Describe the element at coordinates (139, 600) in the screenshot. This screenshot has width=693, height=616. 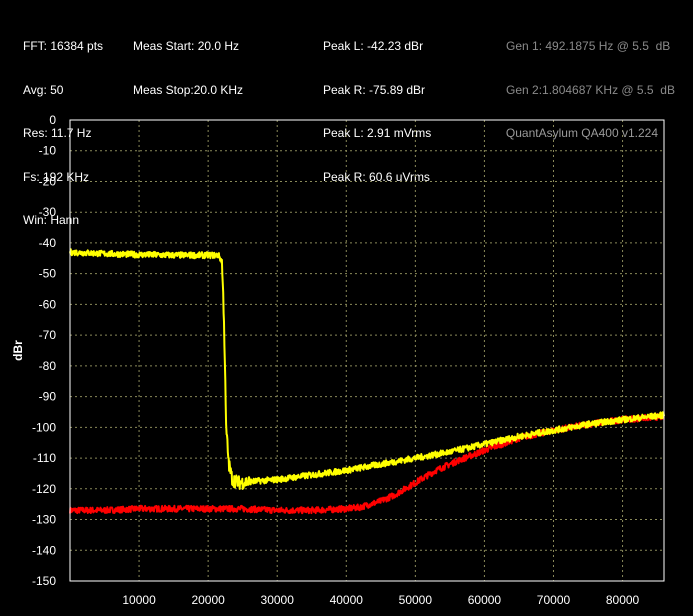
I see `x-tick-label: 10000` at that location.